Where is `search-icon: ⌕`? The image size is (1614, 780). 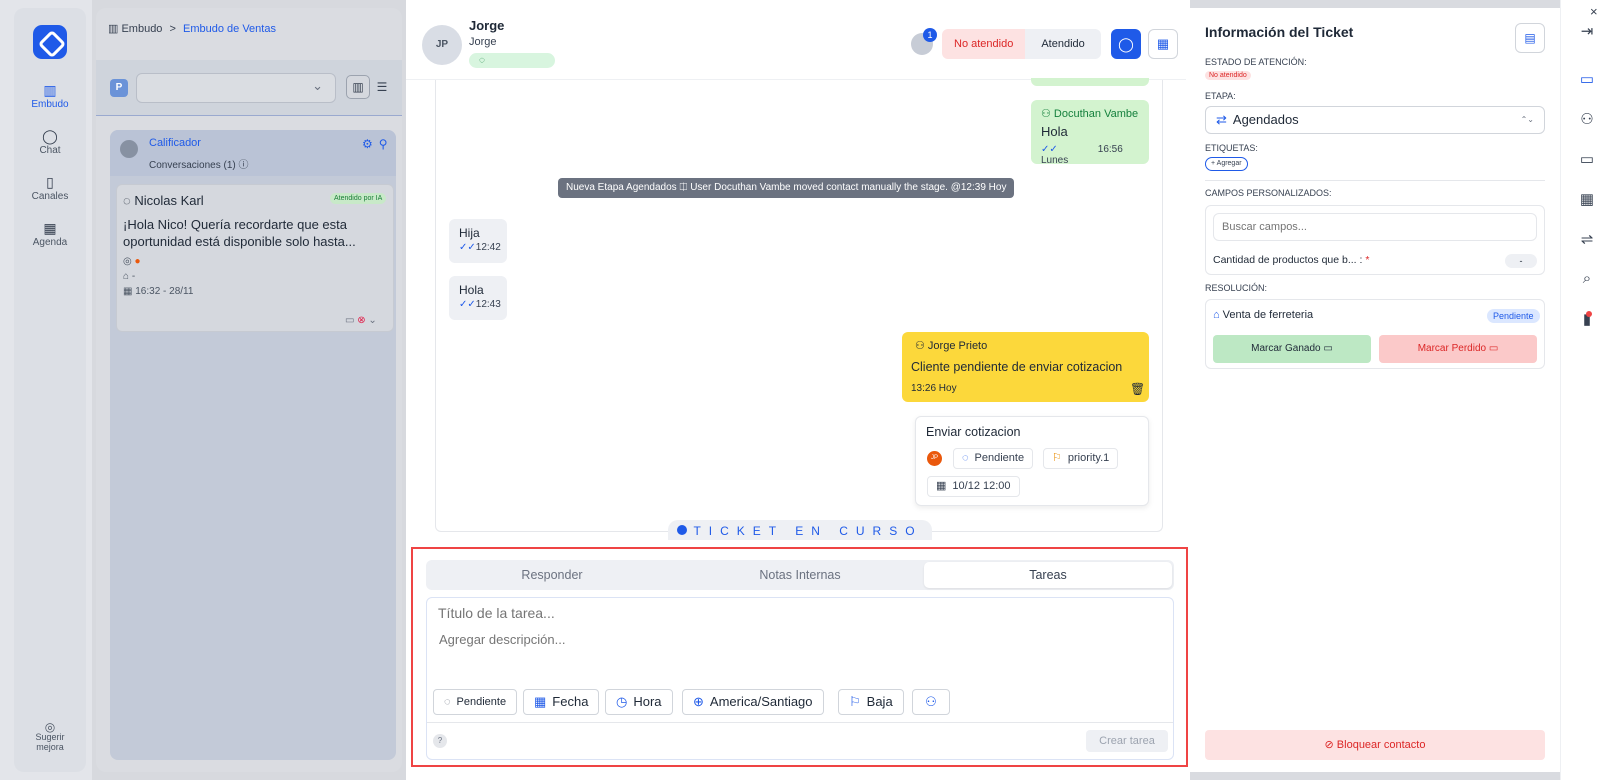
search-icon: ⌕ is located at coordinates (1587, 278).